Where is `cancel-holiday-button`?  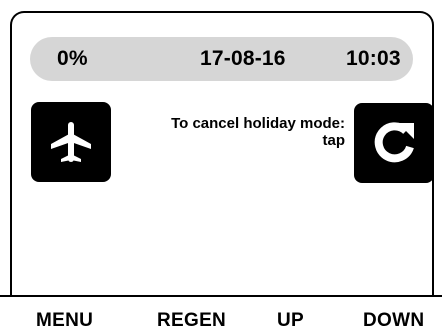
cancel-holiday-button is located at coordinates (394, 143).